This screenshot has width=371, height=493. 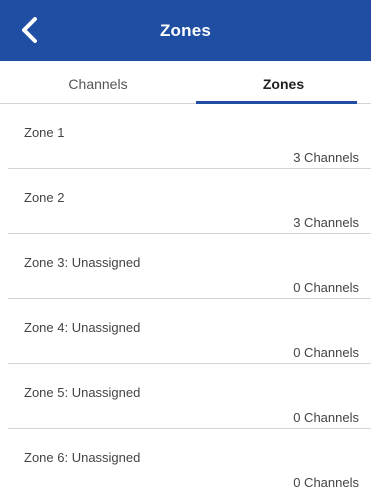 What do you see at coordinates (98, 82) in the screenshot?
I see `tab-channels: Channels` at bounding box center [98, 82].